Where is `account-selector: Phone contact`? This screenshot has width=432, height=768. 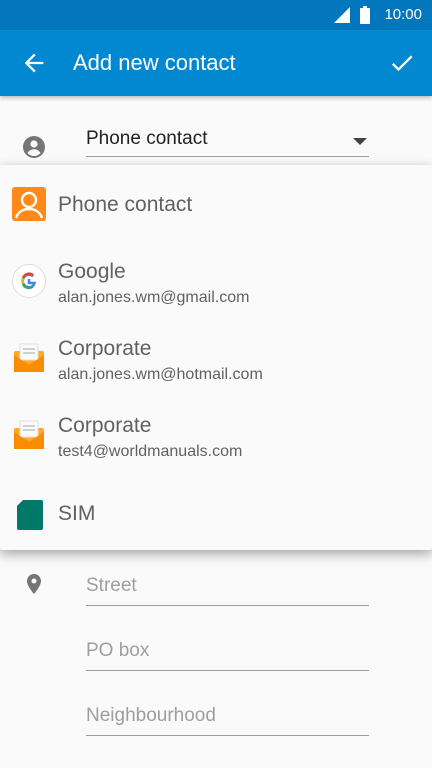 account-selector: Phone contact is located at coordinates (227, 142).